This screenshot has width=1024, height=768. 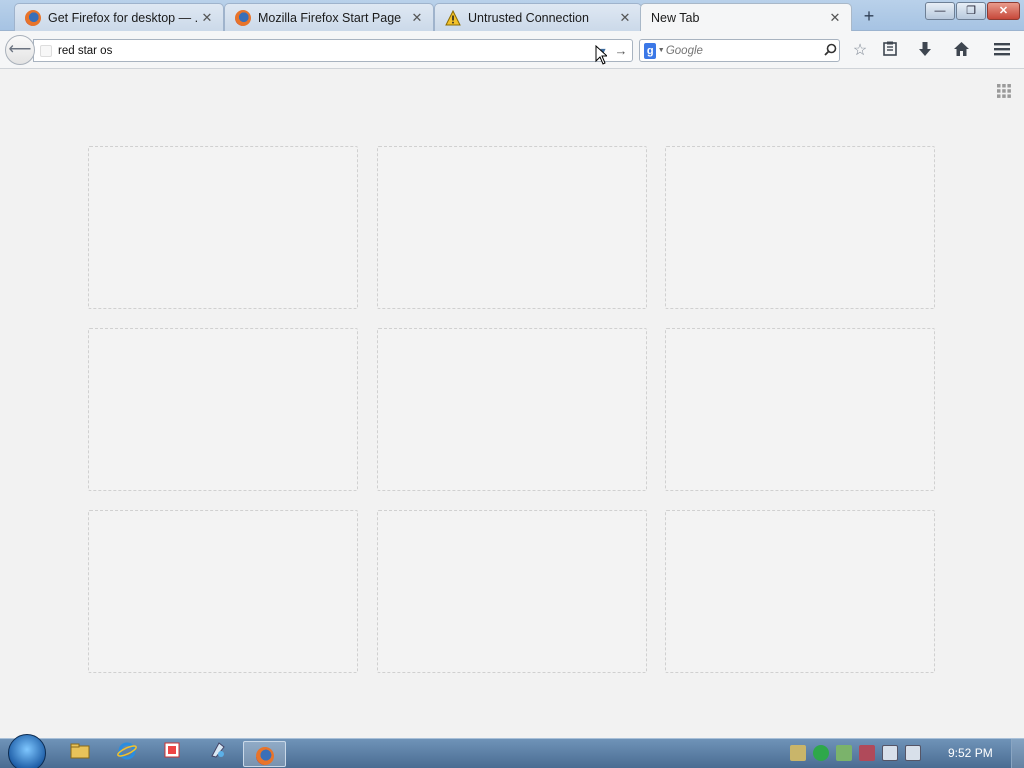 What do you see at coordinates (961, 51) in the screenshot?
I see `home-icon` at bounding box center [961, 51].